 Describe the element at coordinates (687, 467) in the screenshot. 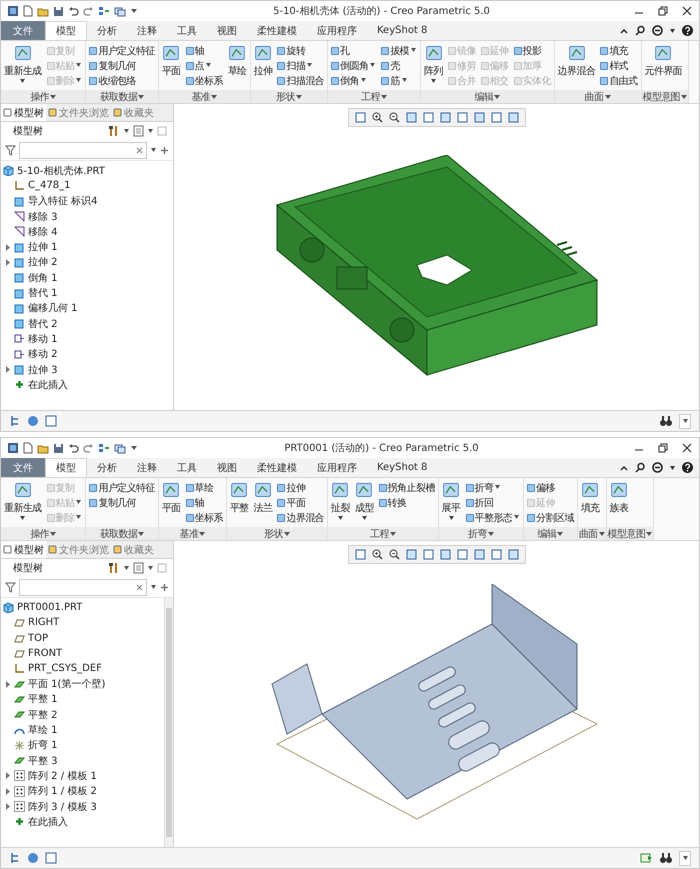

I see `help-icon` at that location.